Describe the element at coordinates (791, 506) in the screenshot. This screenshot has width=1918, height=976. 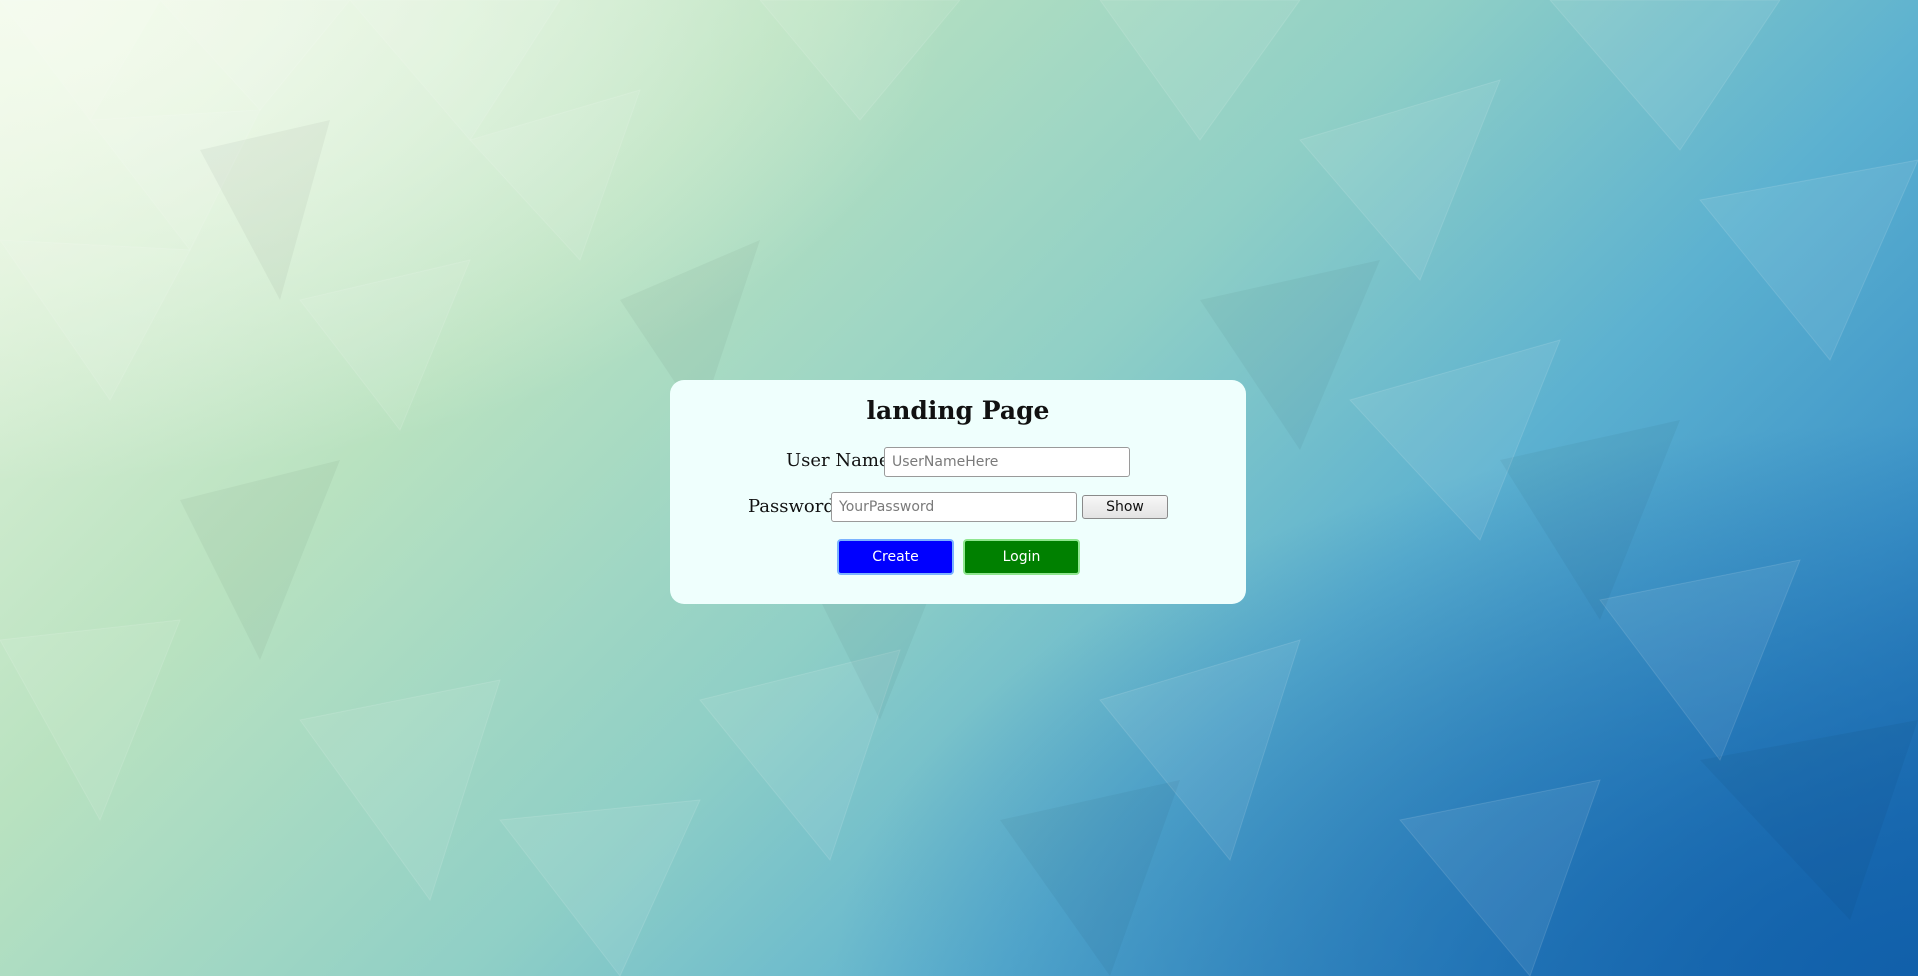
I see `password-label: Password` at that location.